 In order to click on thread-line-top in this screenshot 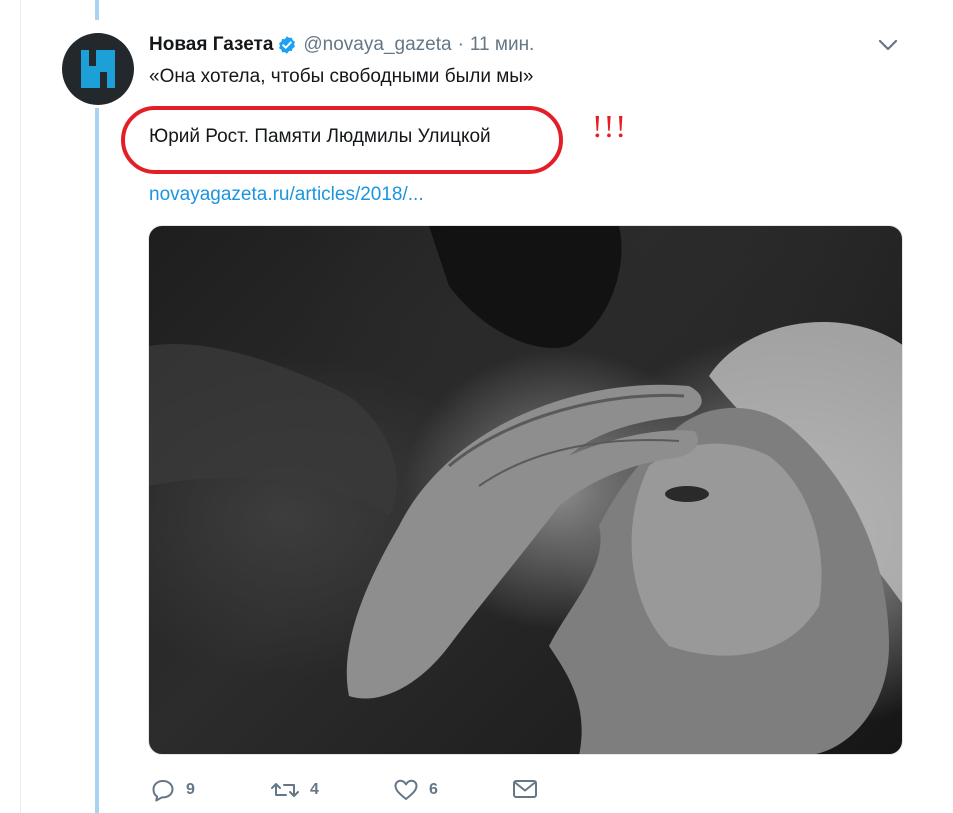, I will do `click(97, 10)`.